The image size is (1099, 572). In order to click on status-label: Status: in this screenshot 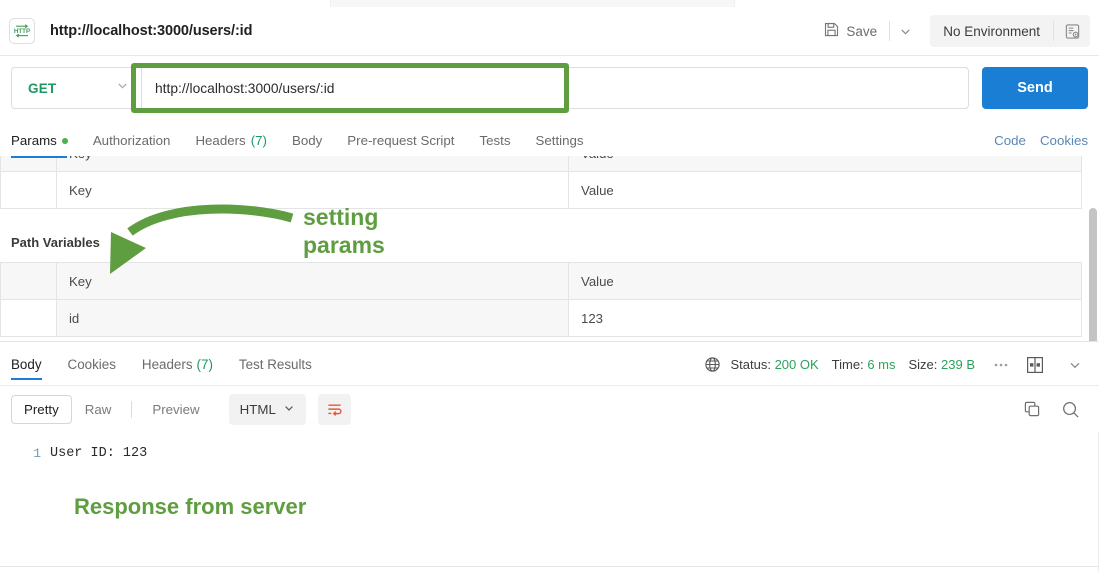, I will do `click(750, 364)`.